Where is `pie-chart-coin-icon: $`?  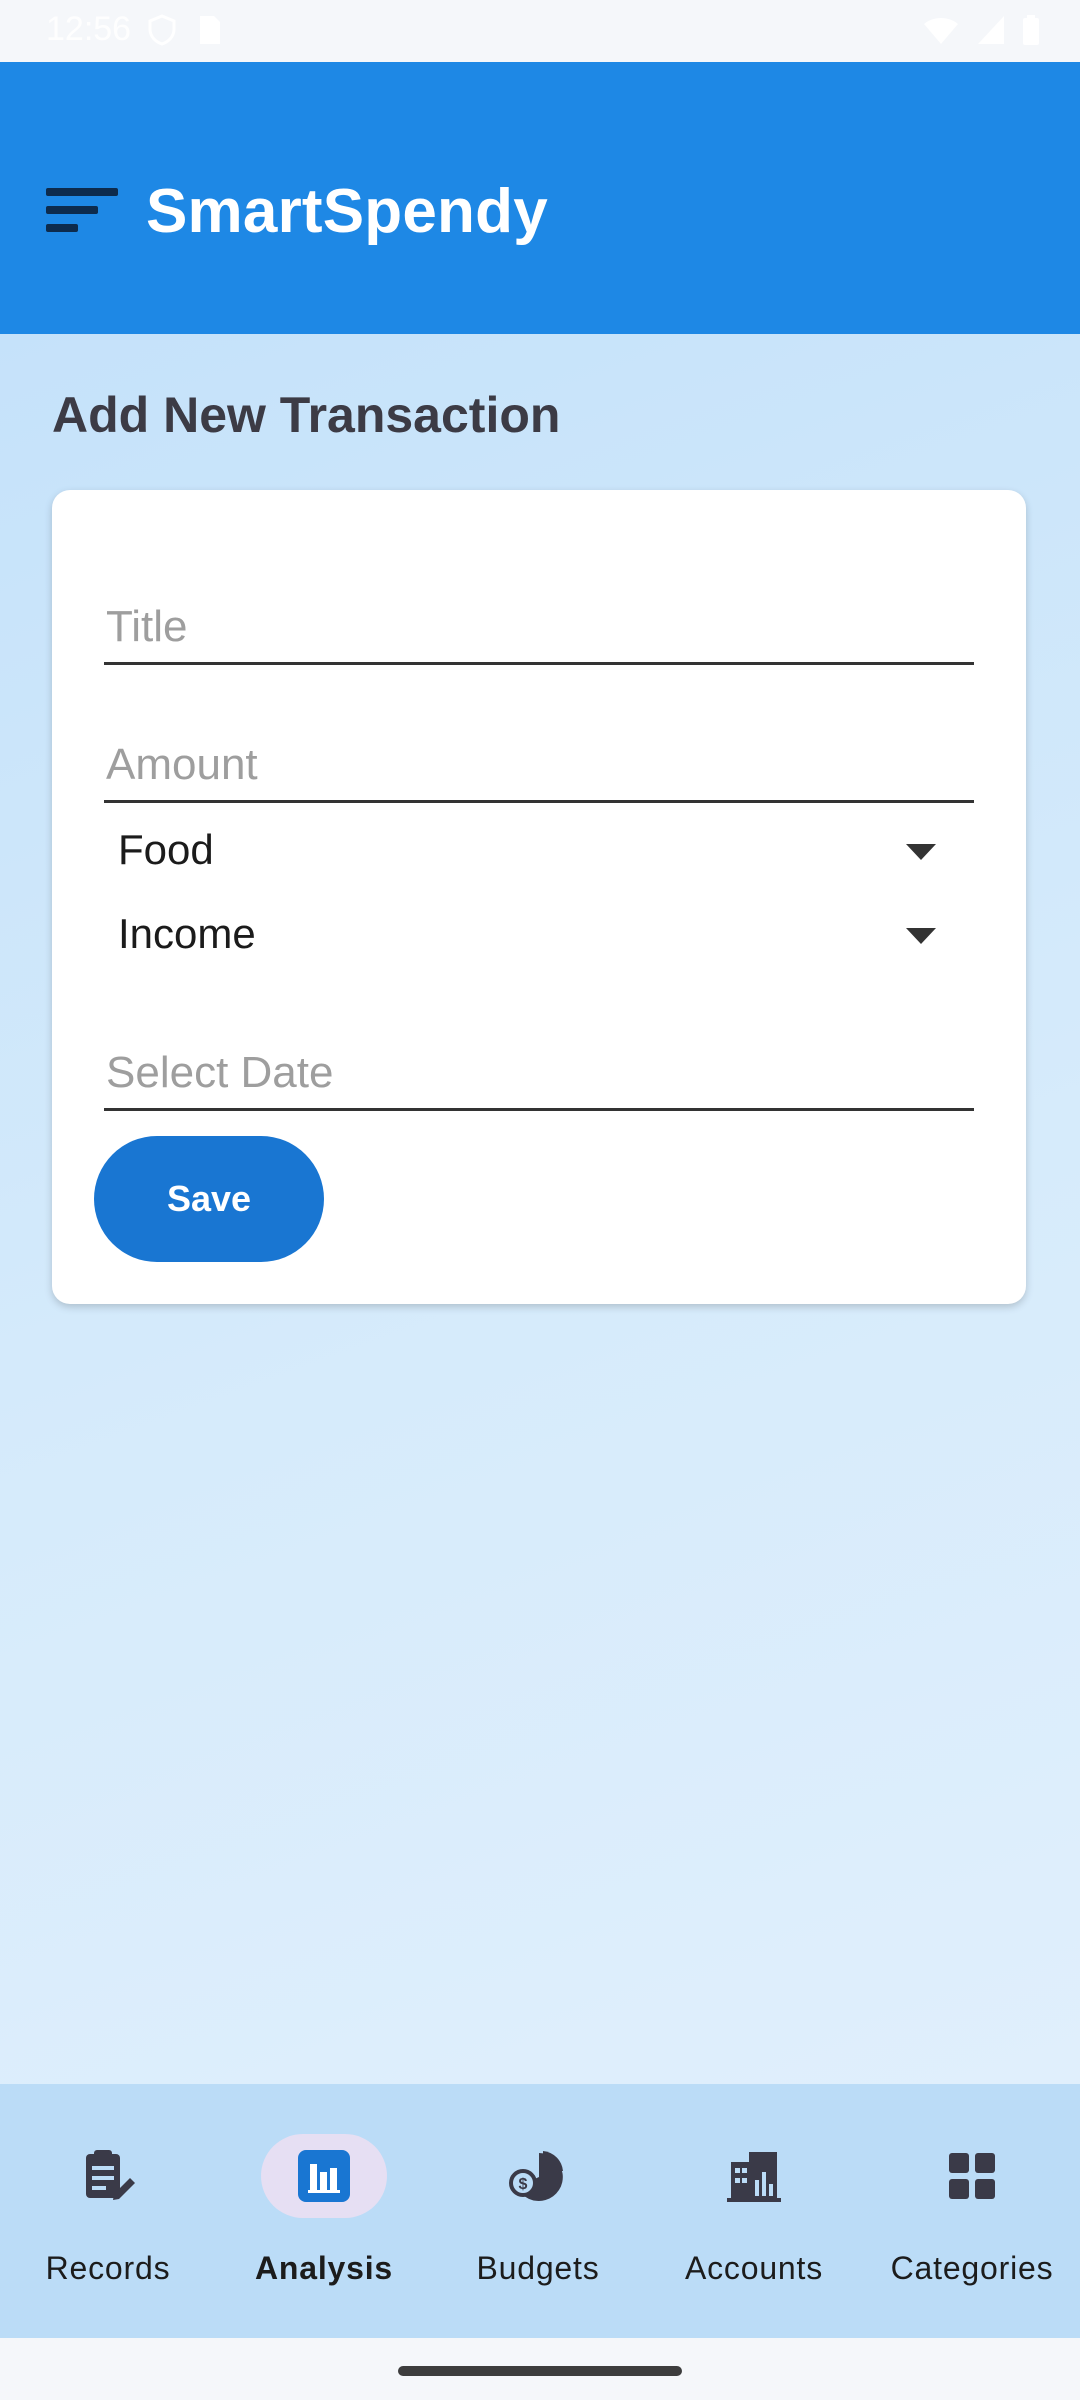
pie-chart-coin-icon: $ is located at coordinates (536, 2176).